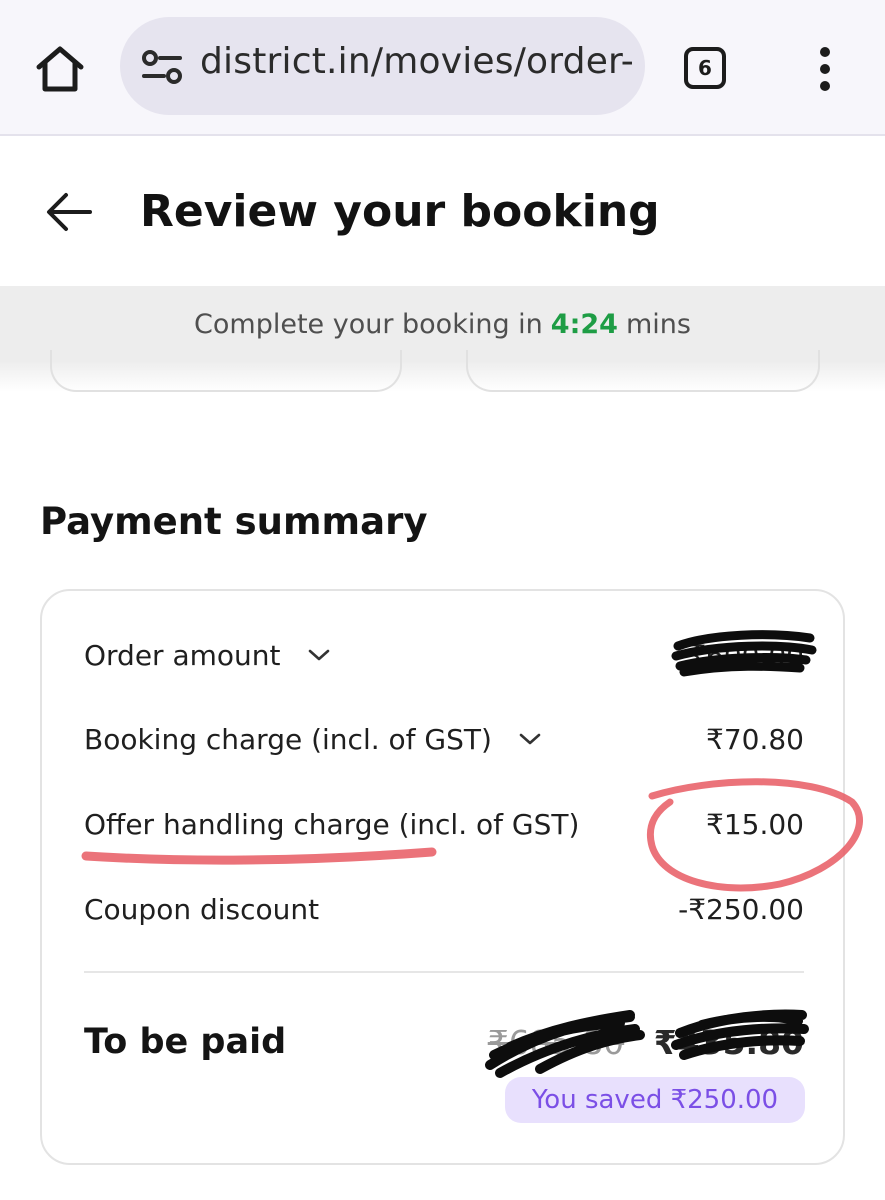 This screenshot has width=885, height=1200. I want to click on address-bar: district.in/movies/order-, so click(382, 66).